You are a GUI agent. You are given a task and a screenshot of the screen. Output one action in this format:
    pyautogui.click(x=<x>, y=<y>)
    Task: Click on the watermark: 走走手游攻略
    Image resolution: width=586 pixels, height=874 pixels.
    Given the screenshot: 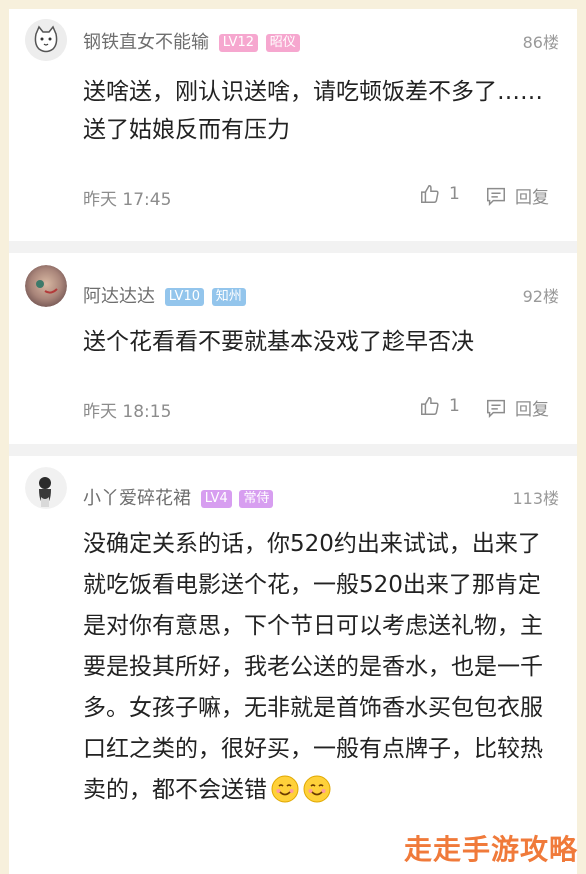 What is the action you would take?
    pyautogui.click(x=490, y=849)
    